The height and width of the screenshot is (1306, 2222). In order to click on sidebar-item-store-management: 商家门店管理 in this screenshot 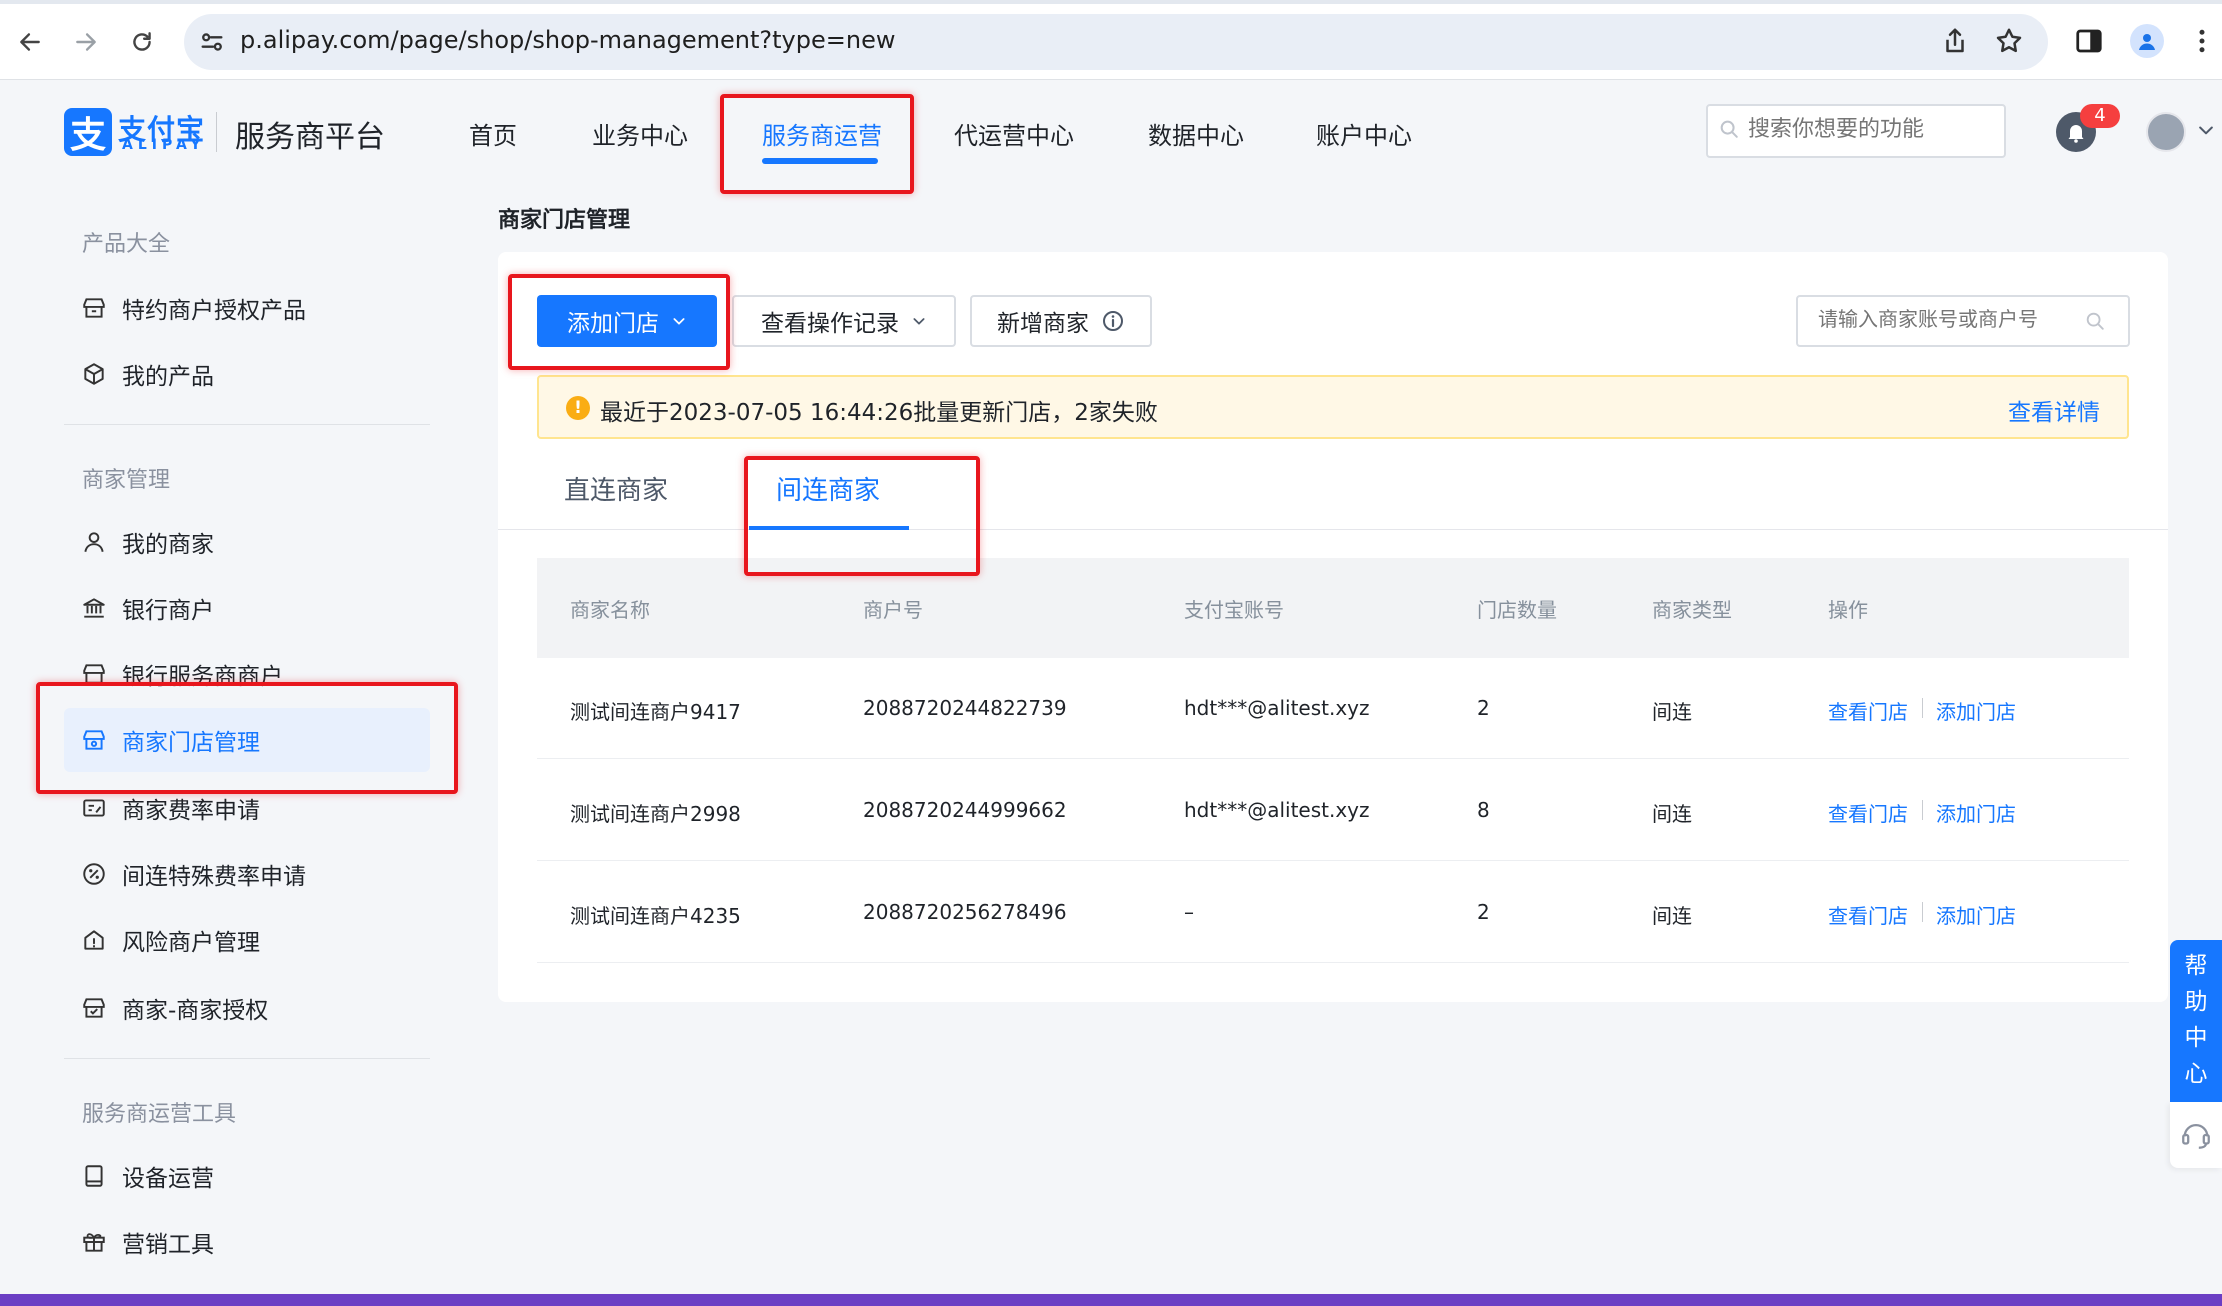, I will do `click(247, 740)`.